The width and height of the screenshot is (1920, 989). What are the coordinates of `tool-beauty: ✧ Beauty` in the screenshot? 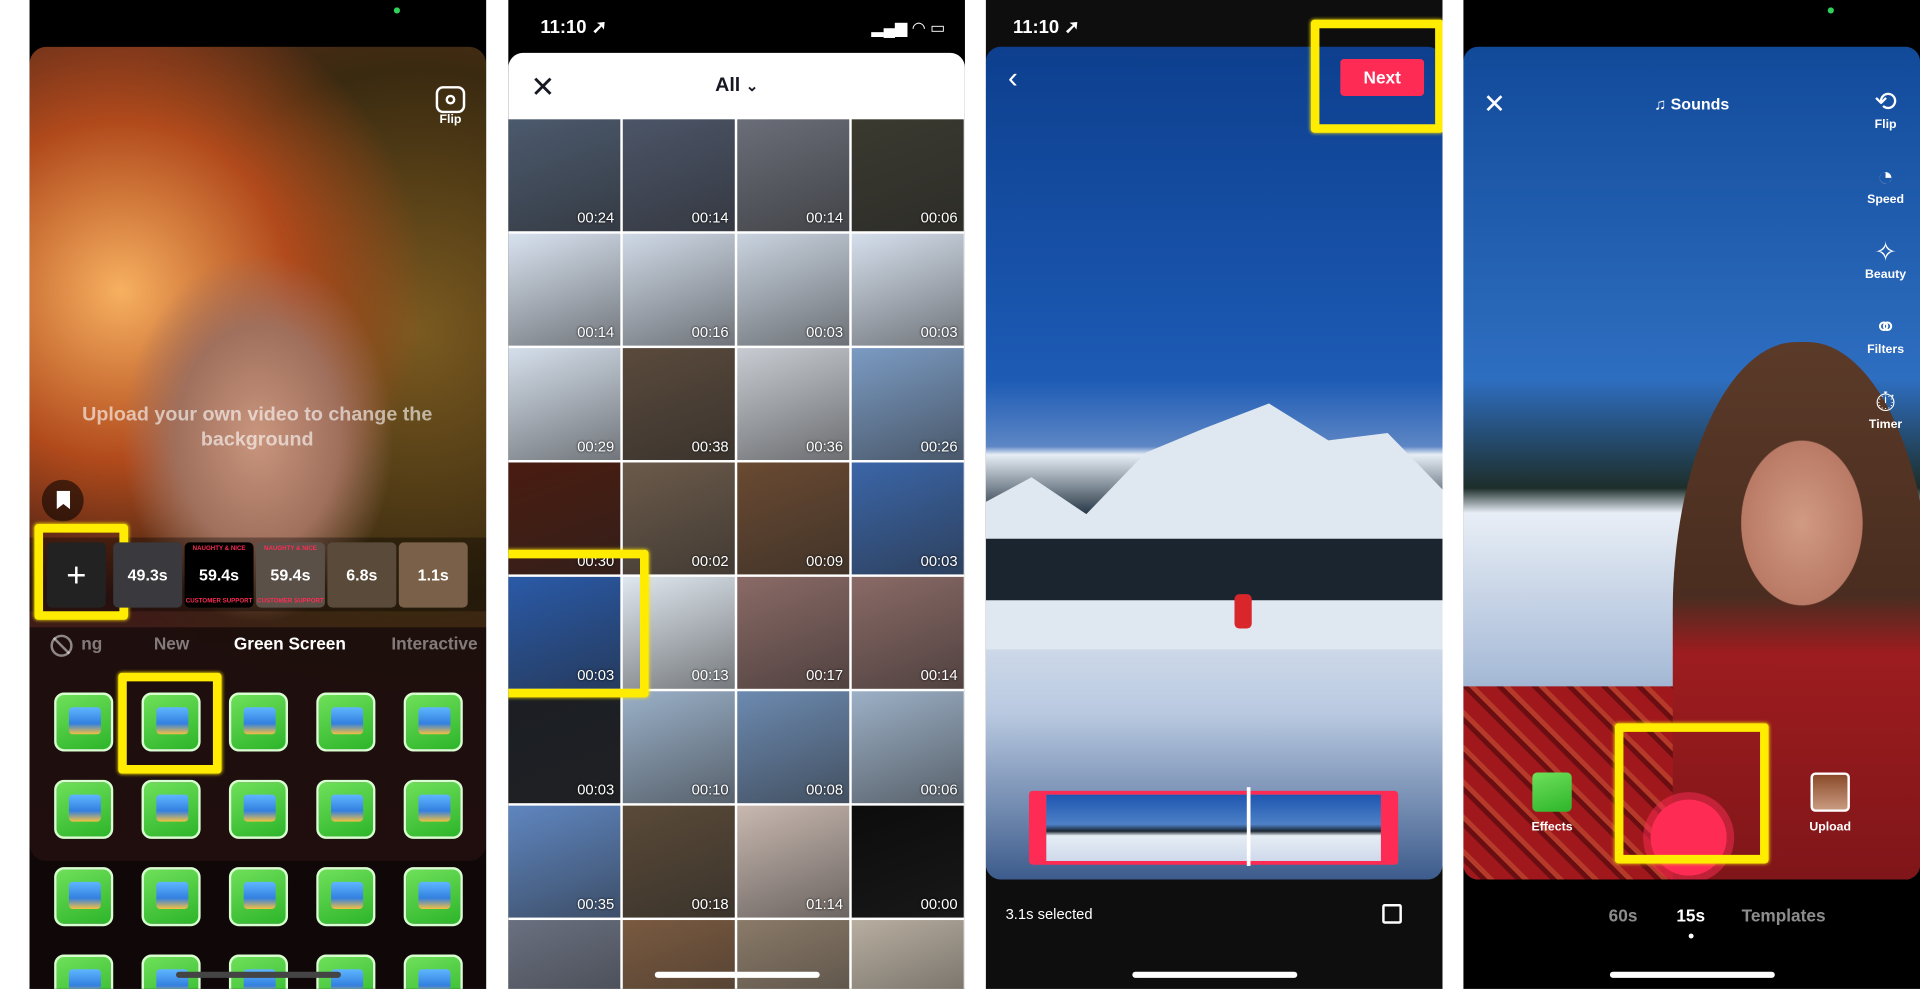 It's located at (1886, 259).